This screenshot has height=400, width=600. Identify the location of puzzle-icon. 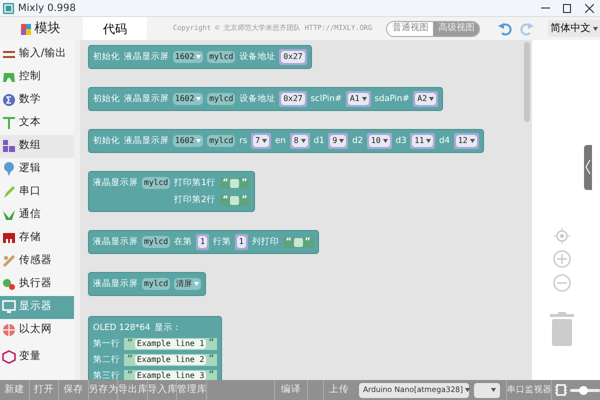
(26, 29).